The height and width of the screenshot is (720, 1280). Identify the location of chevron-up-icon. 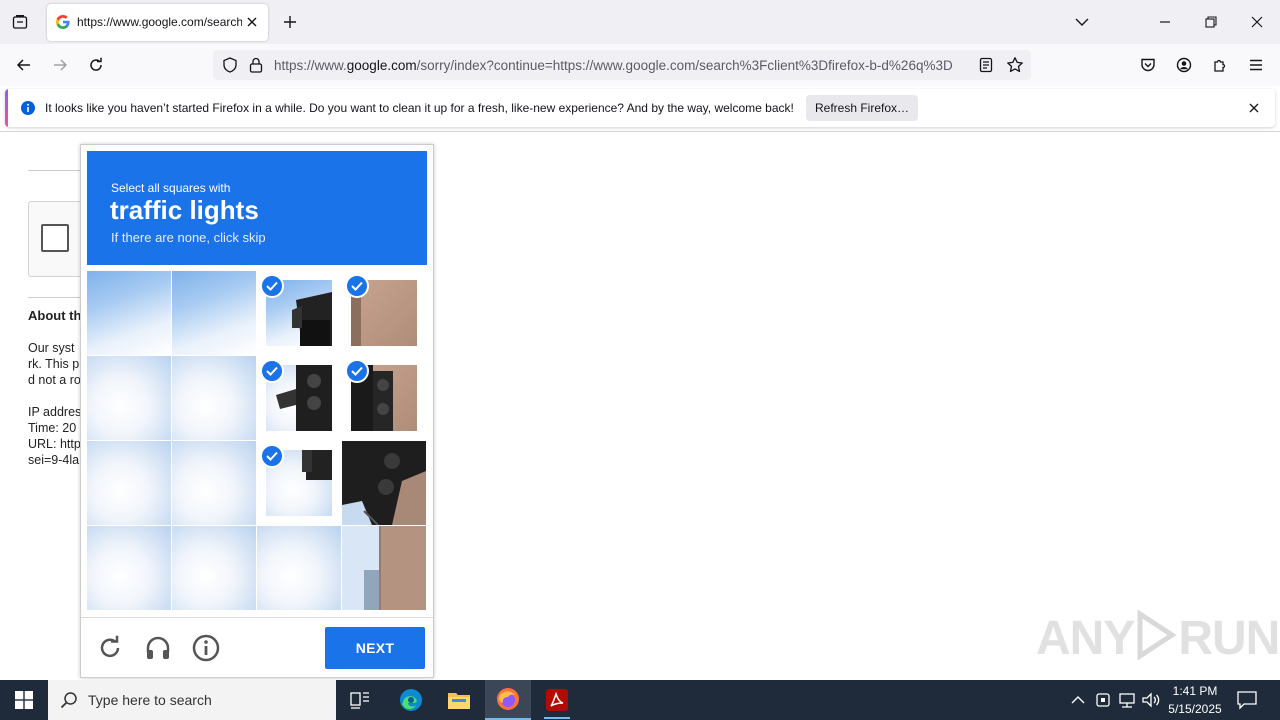
(1078, 700).